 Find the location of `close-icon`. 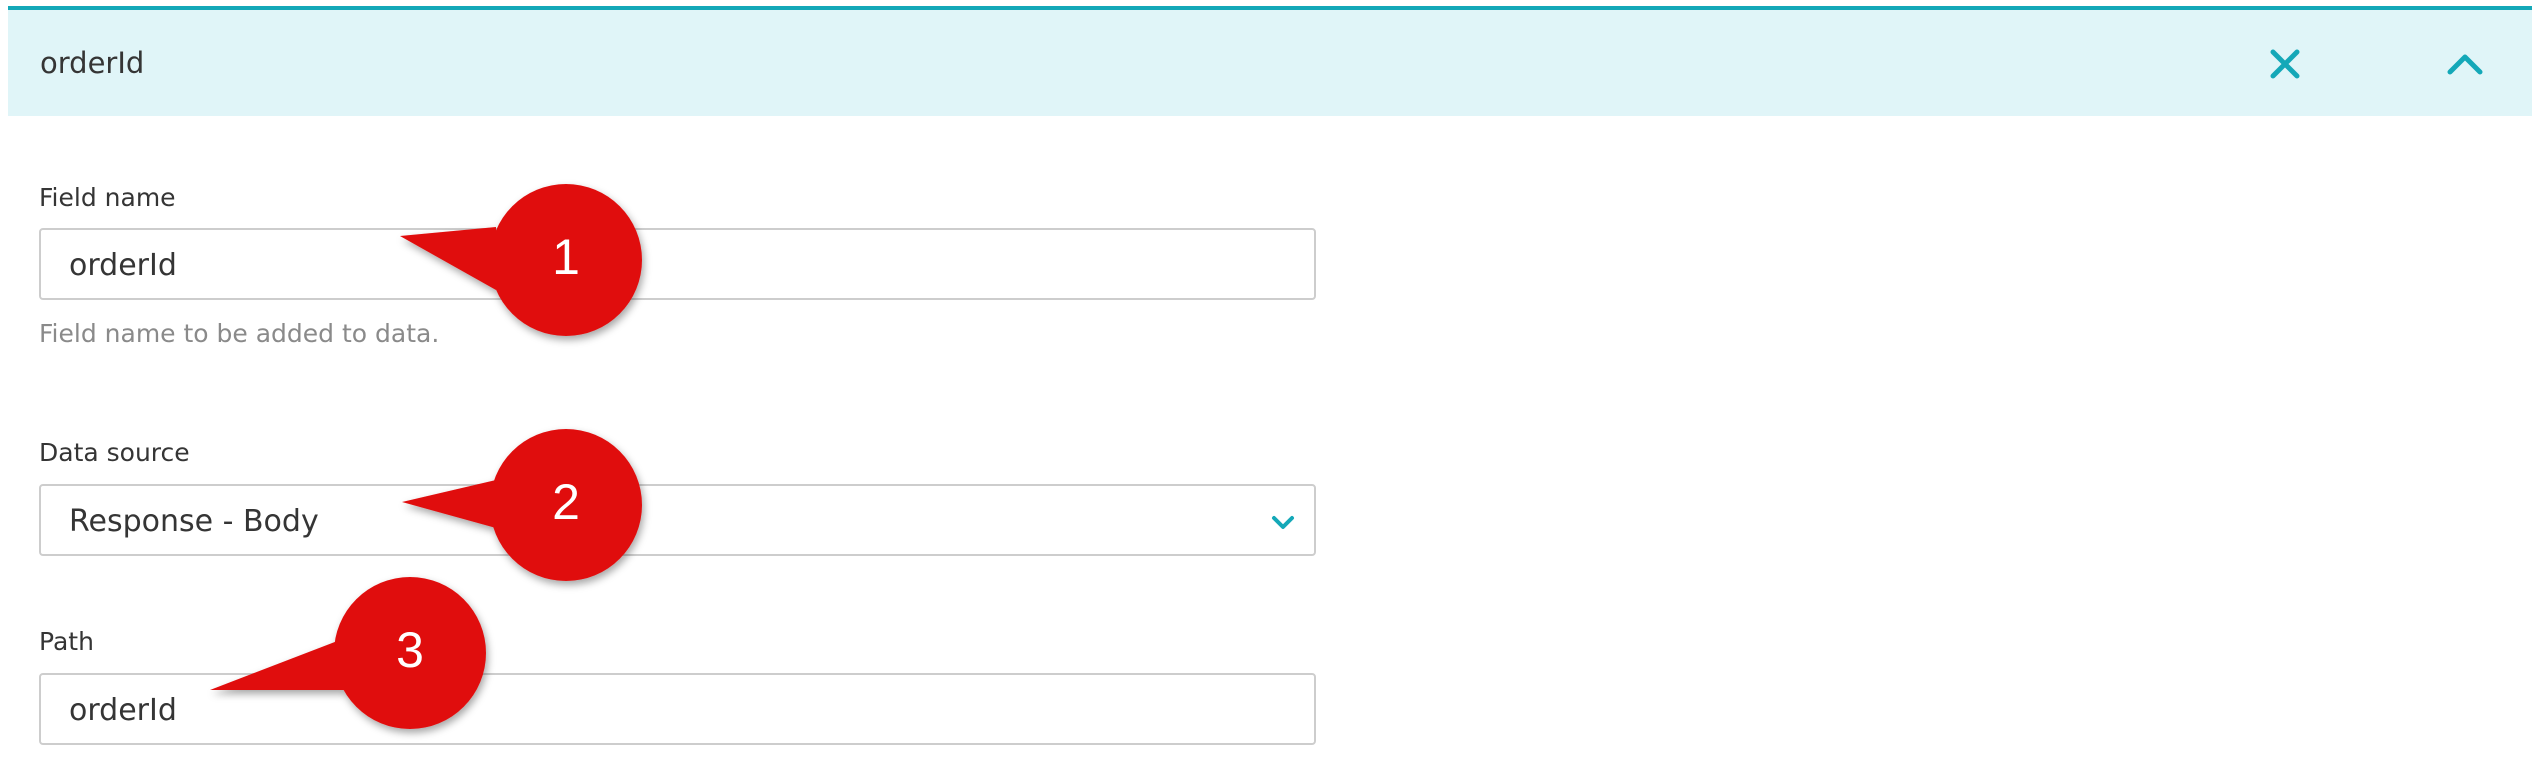

close-icon is located at coordinates (2285, 64).